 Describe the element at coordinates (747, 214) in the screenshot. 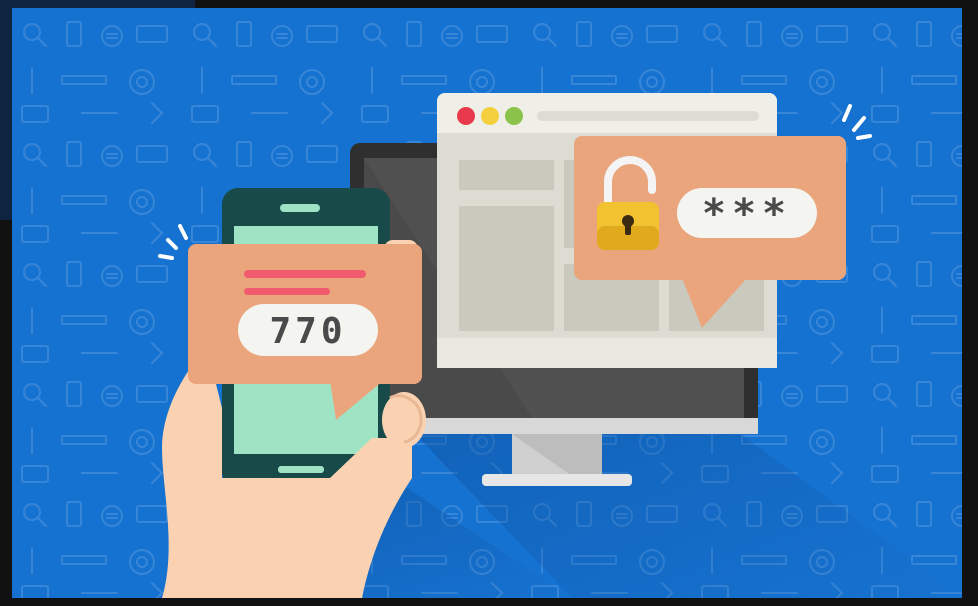

I see `password-mask-text: ***` at that location.